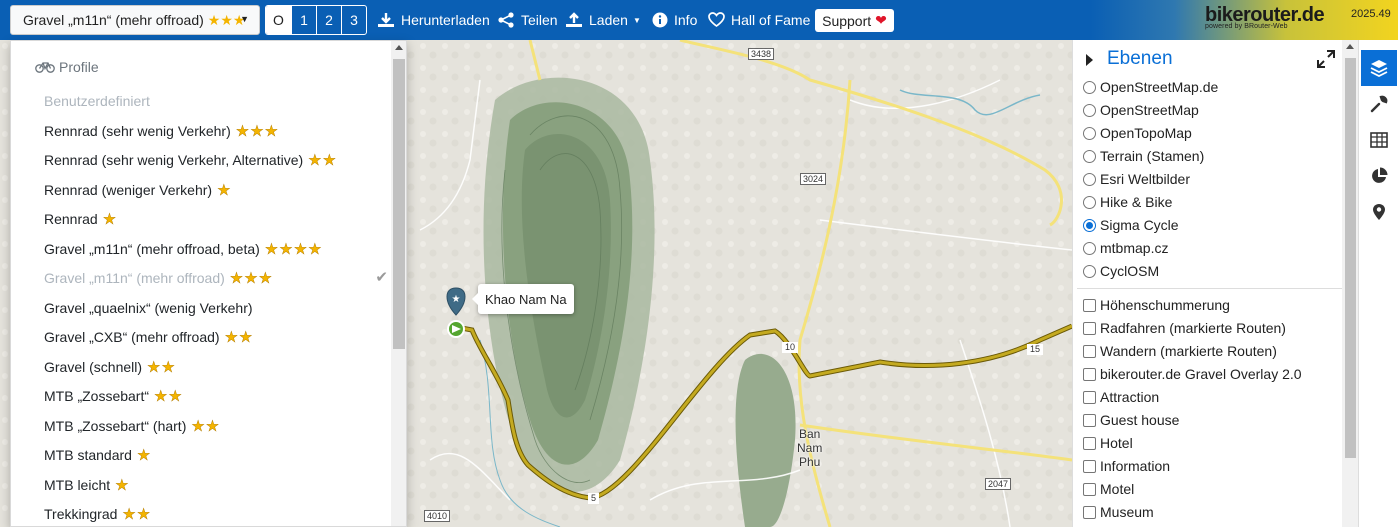 The height and width of the screenshot is (527, 1398). I want to click on profile-menu-item: Gravel (schnell) ★★, so click(110, 367).